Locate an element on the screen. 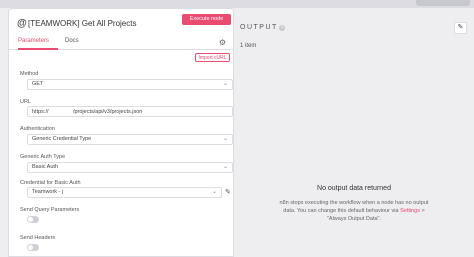 The height and width of the screenshot is (257, 474). item-count: 1 item is located at coordinates (248, 46).